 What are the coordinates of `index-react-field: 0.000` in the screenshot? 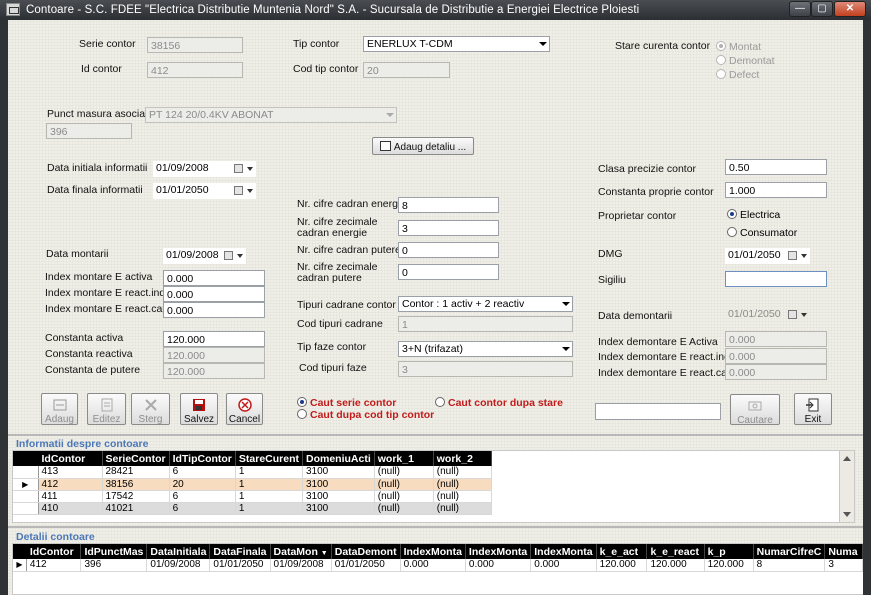 It's located at (214, 294).